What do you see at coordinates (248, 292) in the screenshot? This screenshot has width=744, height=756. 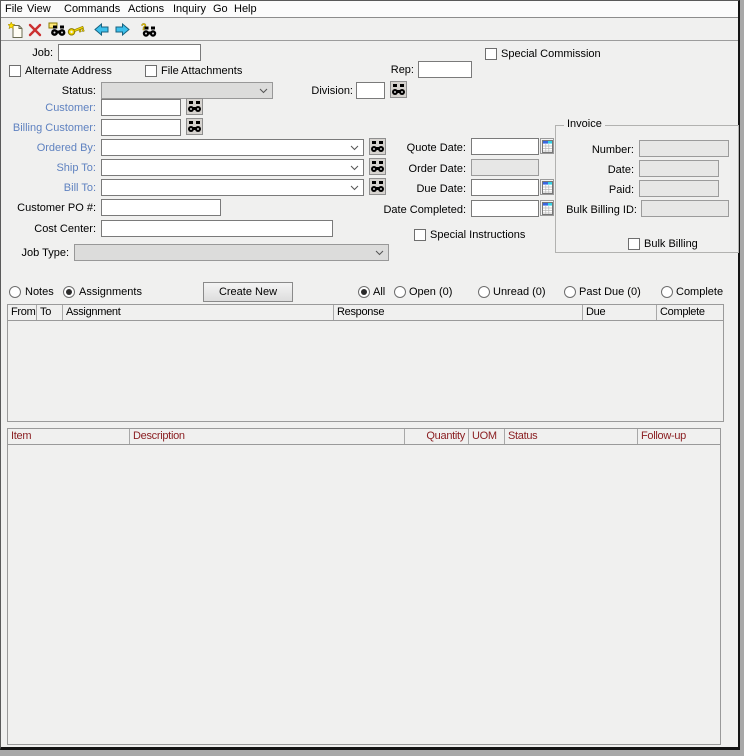 I see `create-new-button: Create New` at bounding box center [248, 292].